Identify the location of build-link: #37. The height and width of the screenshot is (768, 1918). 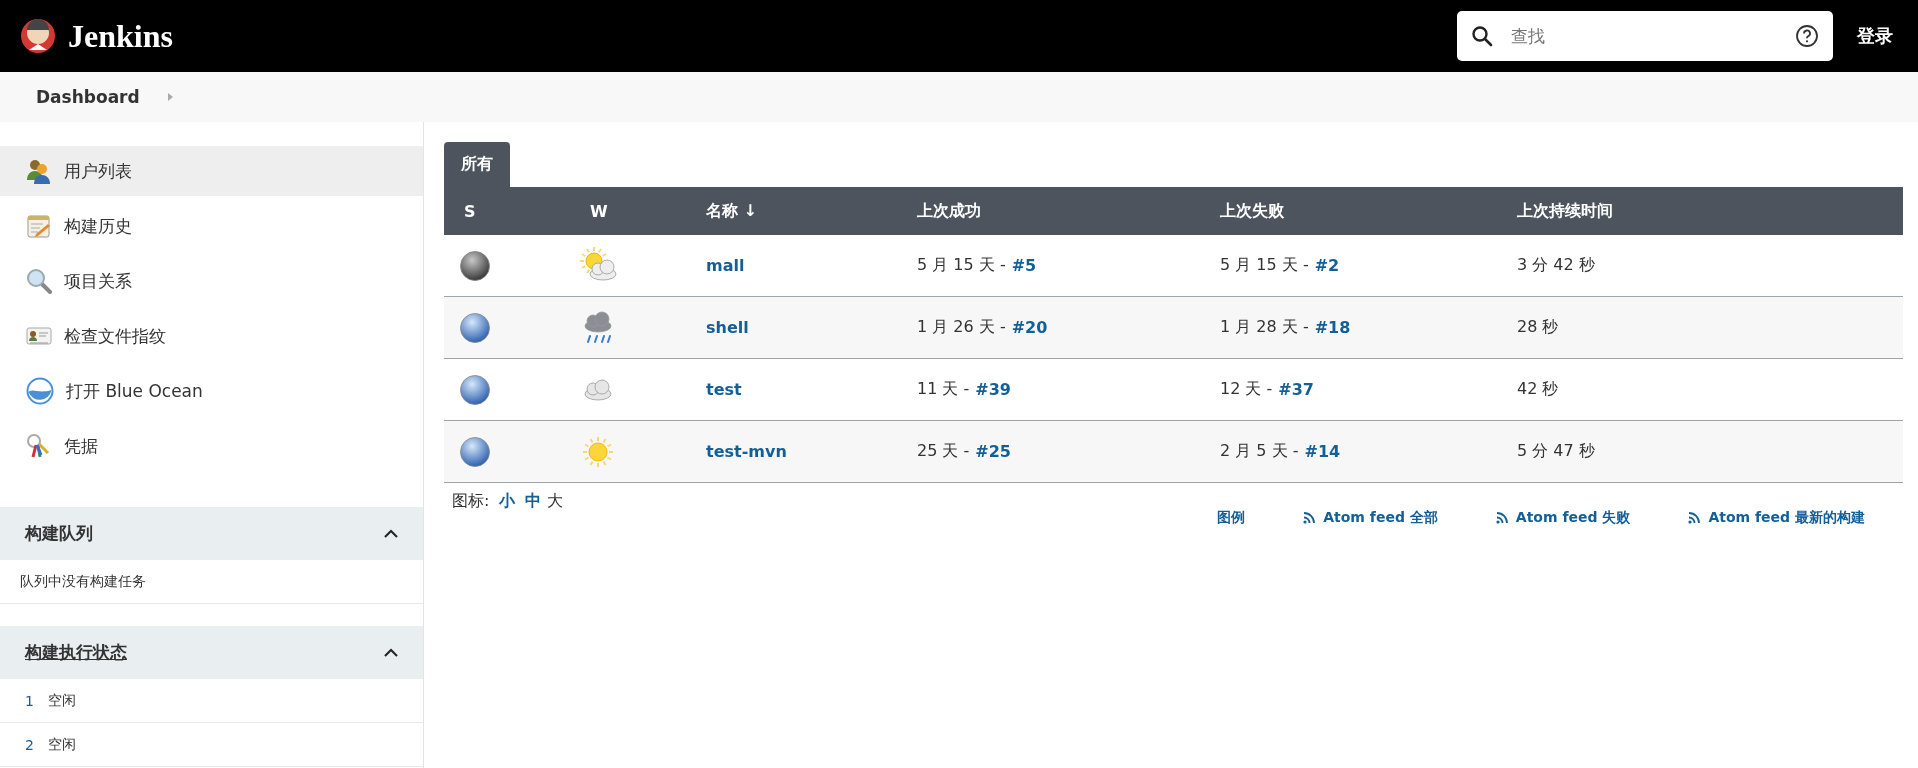
(1296, 389).